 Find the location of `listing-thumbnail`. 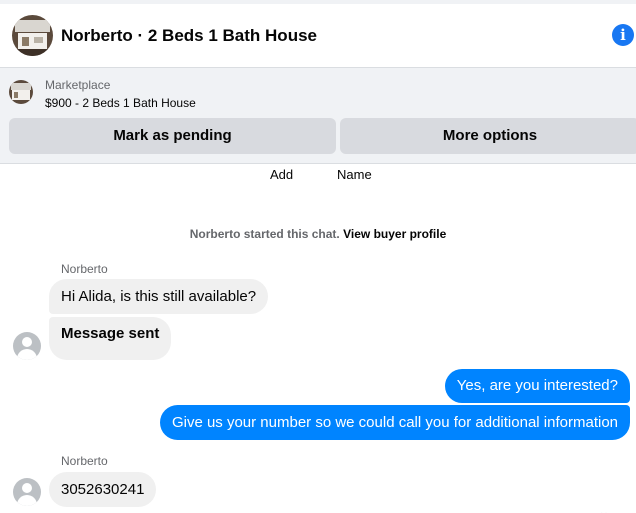

listing-thumbnail is located at coordinates (21, 92).